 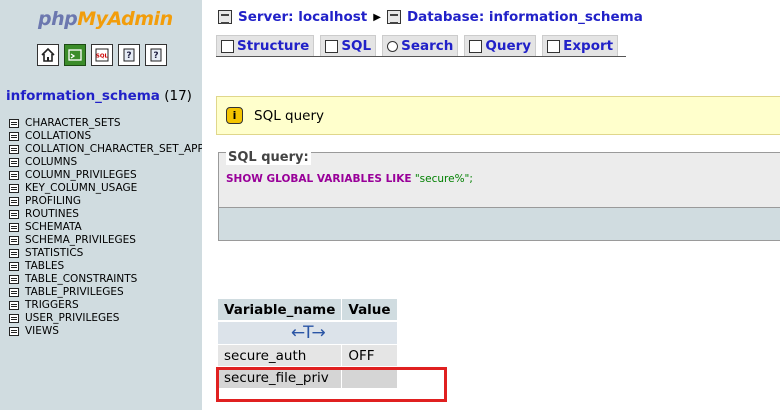 I want to click on sort-row: ←T→, so click(x=307, y=332).